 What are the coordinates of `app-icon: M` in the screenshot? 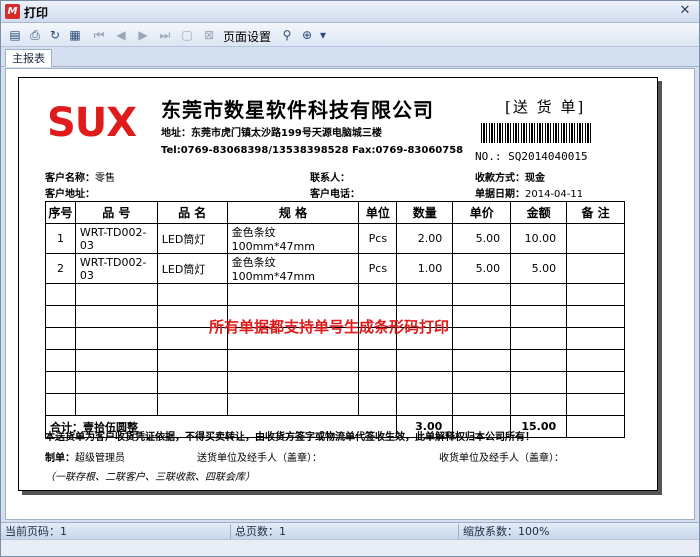 It's located at (12, 11).